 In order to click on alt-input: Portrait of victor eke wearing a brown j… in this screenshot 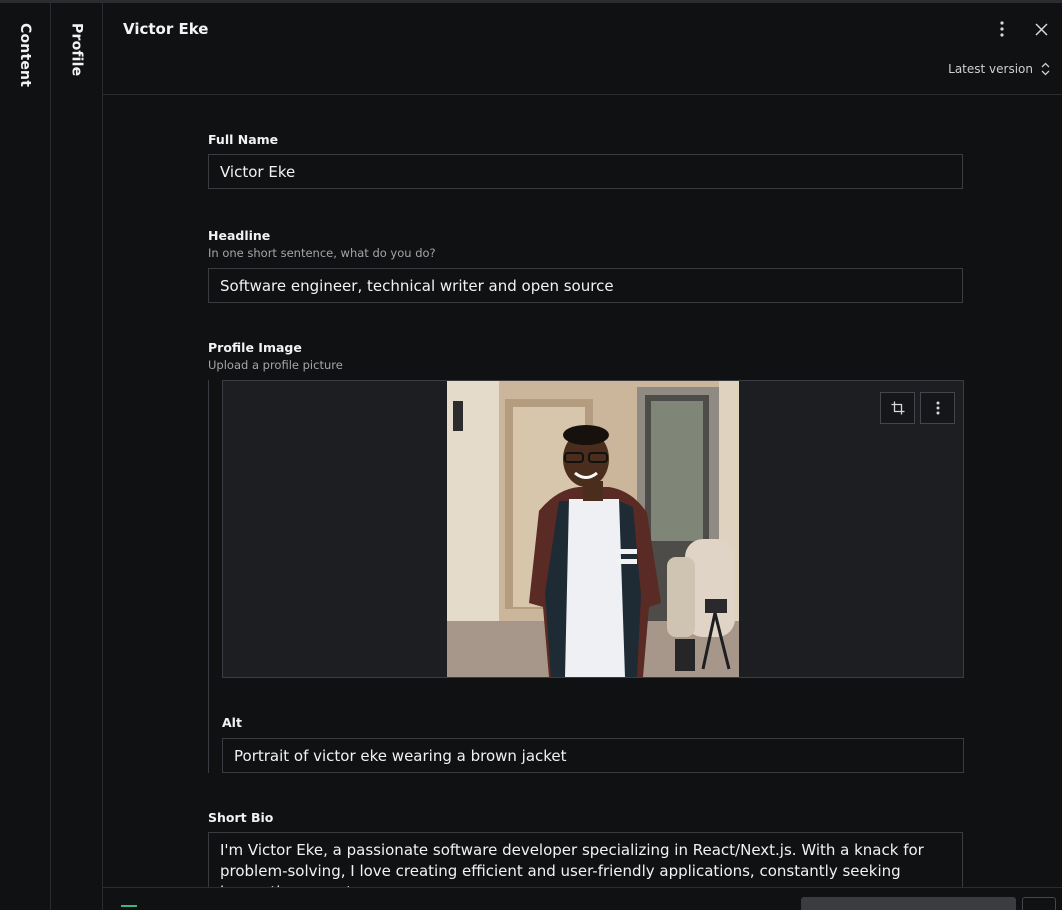, I will do `click(593, 755)`.